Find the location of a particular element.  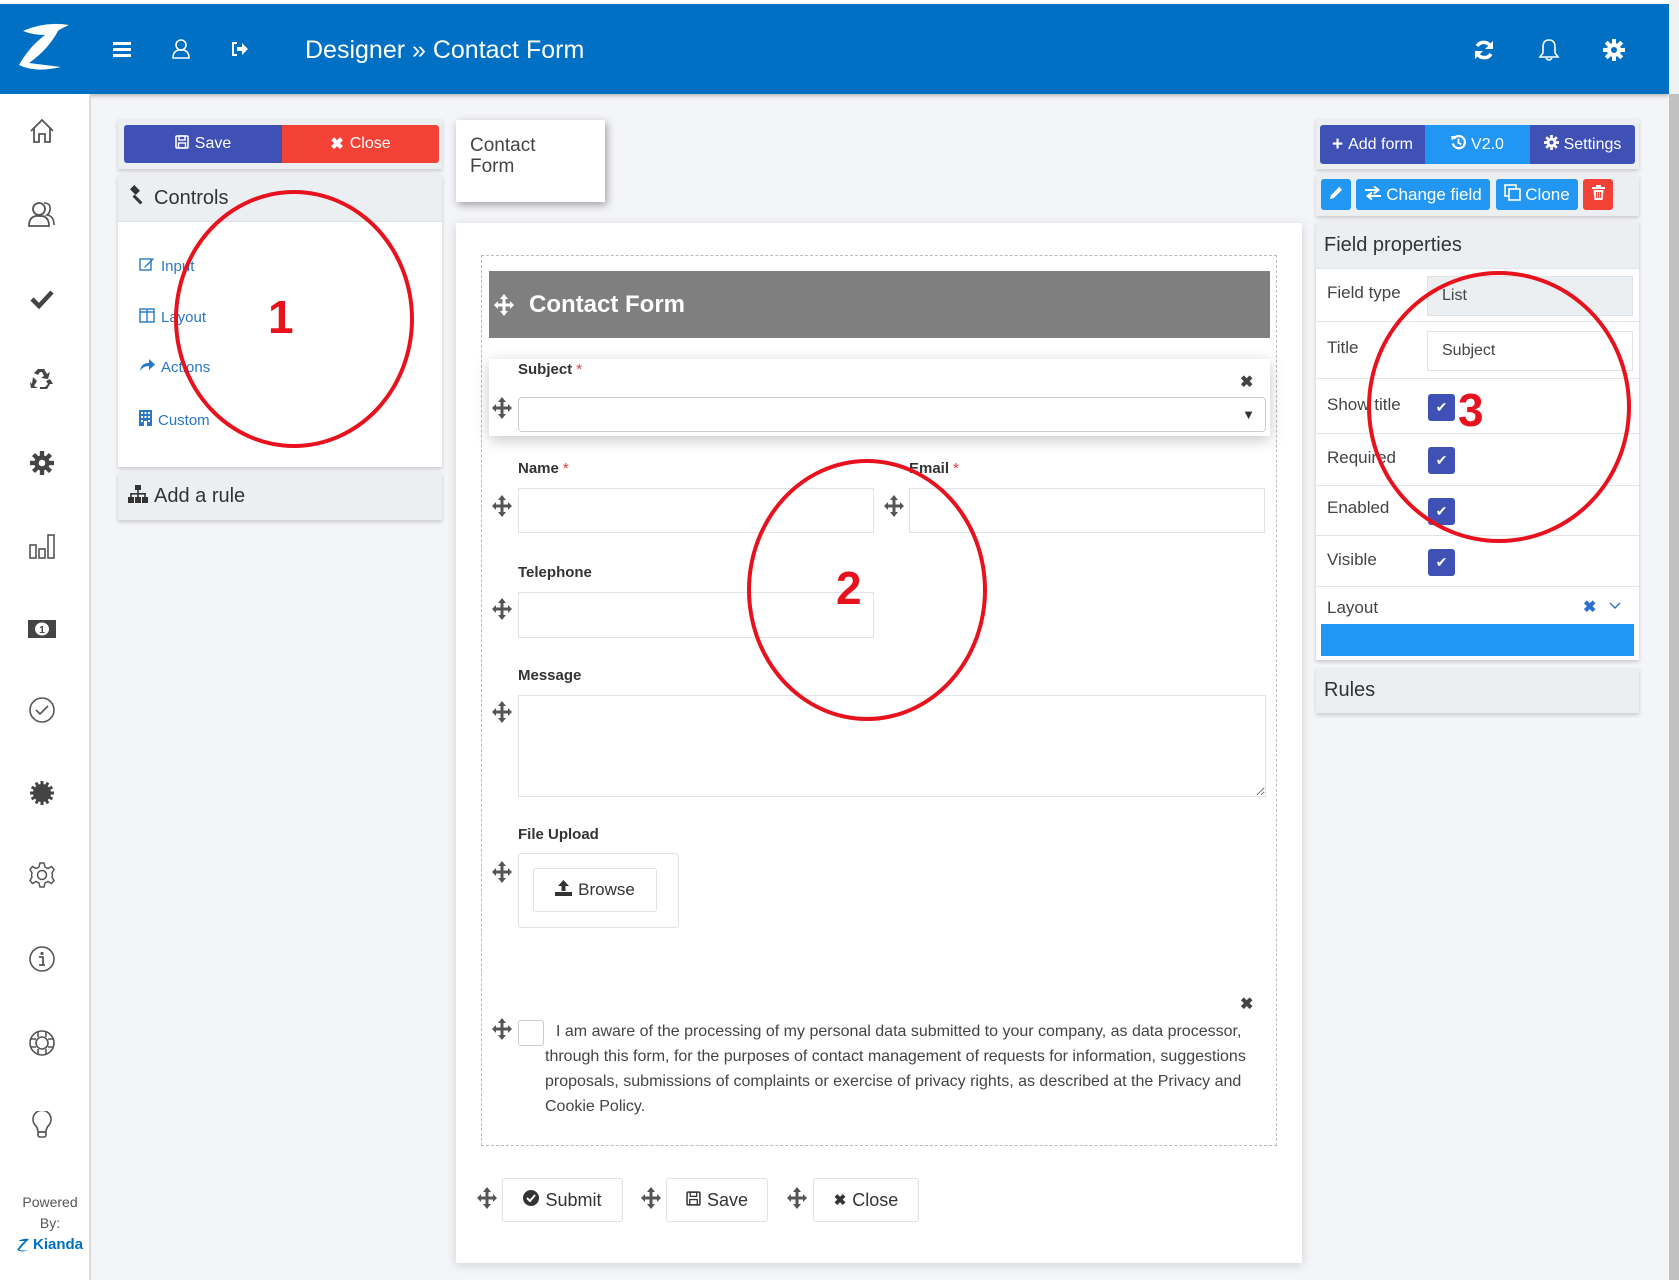

form-tab-label-1: Contact is located at coordinates (503, 145).